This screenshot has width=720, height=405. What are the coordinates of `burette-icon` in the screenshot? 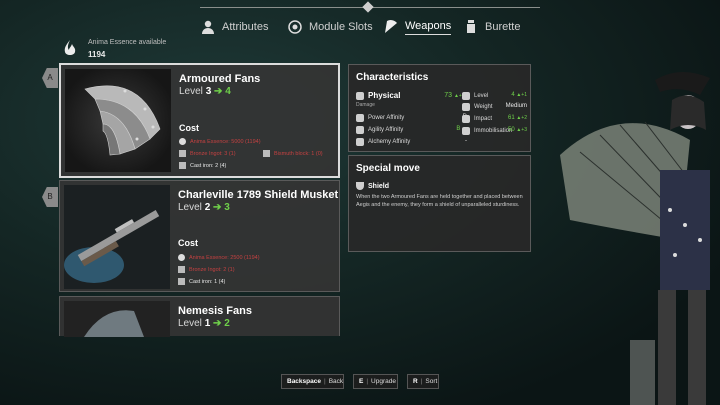 It's located at (471, 26).